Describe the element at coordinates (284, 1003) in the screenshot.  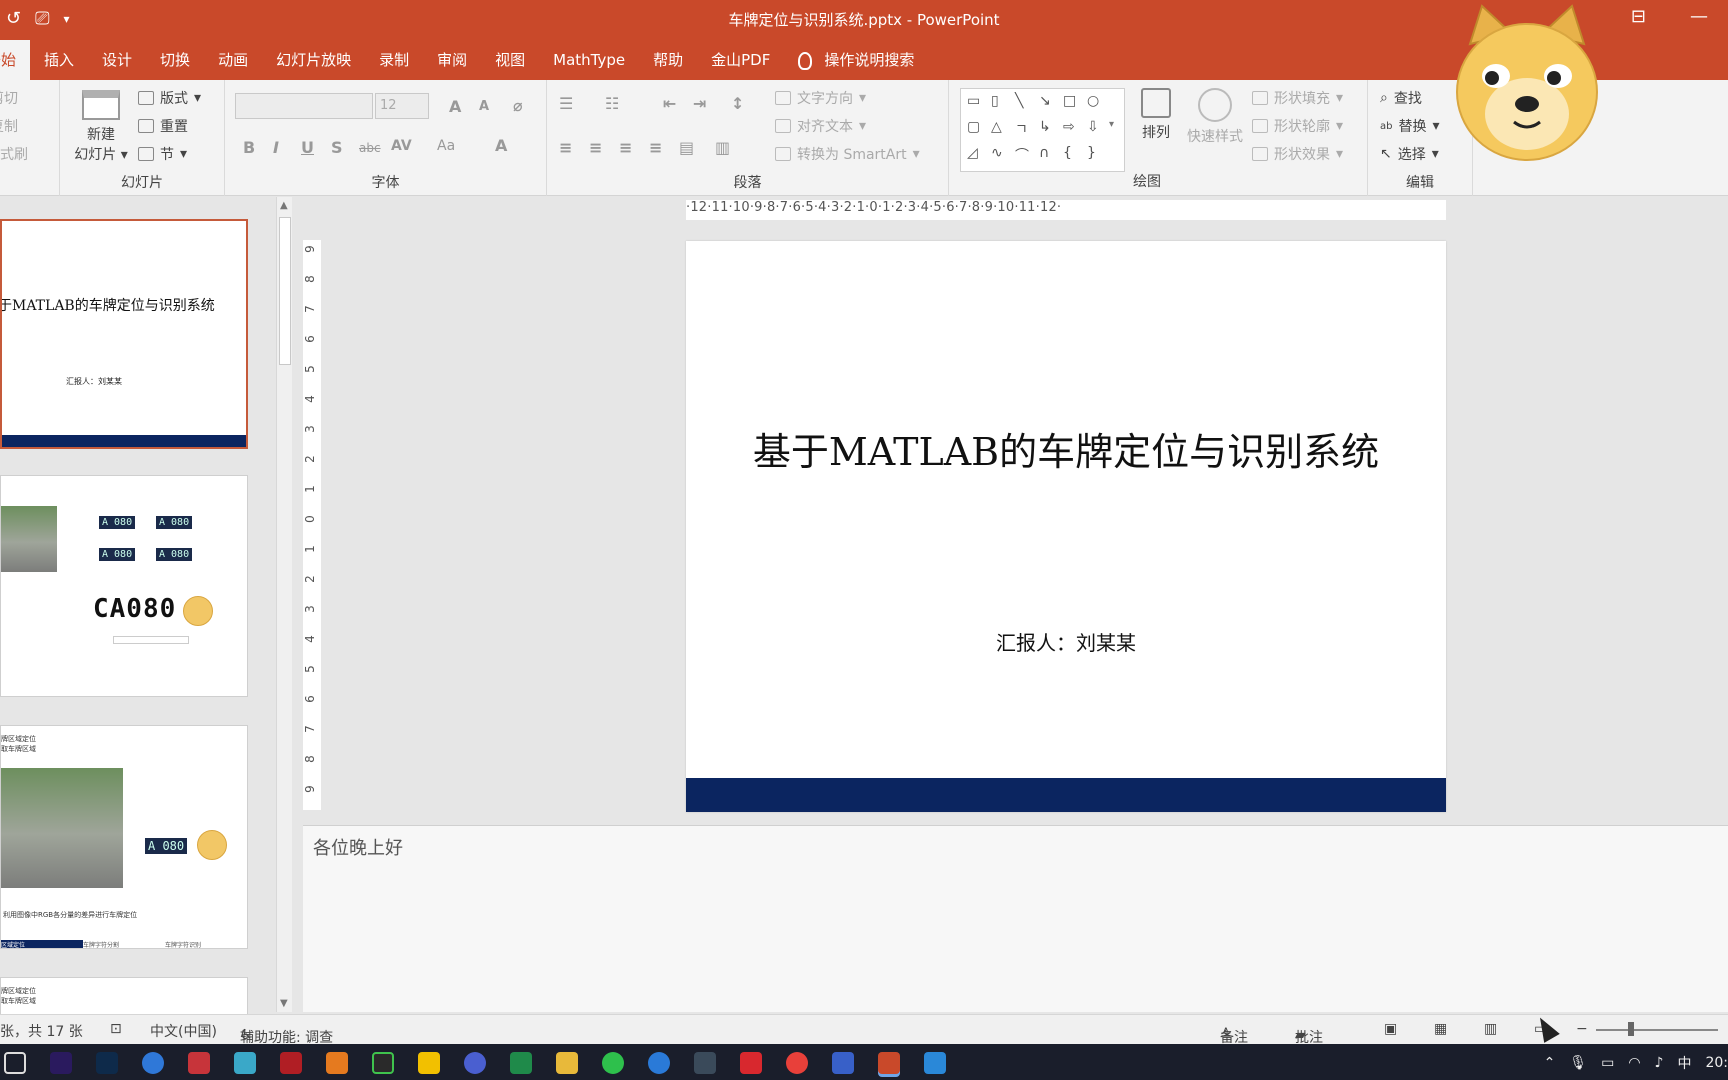
I see `scroll-down-icon: ▼` at that location.